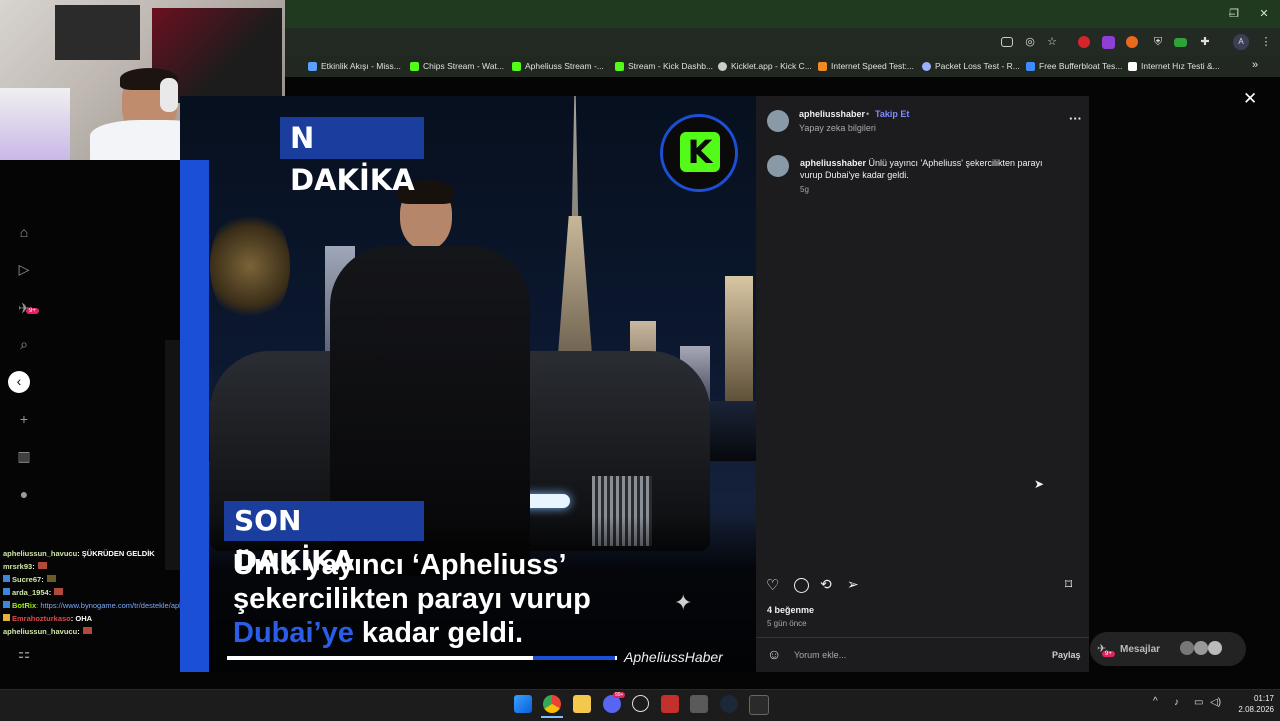 The width and height of the screenshot is (1280, 721). I want to click on start-icon, so click(523, 704).